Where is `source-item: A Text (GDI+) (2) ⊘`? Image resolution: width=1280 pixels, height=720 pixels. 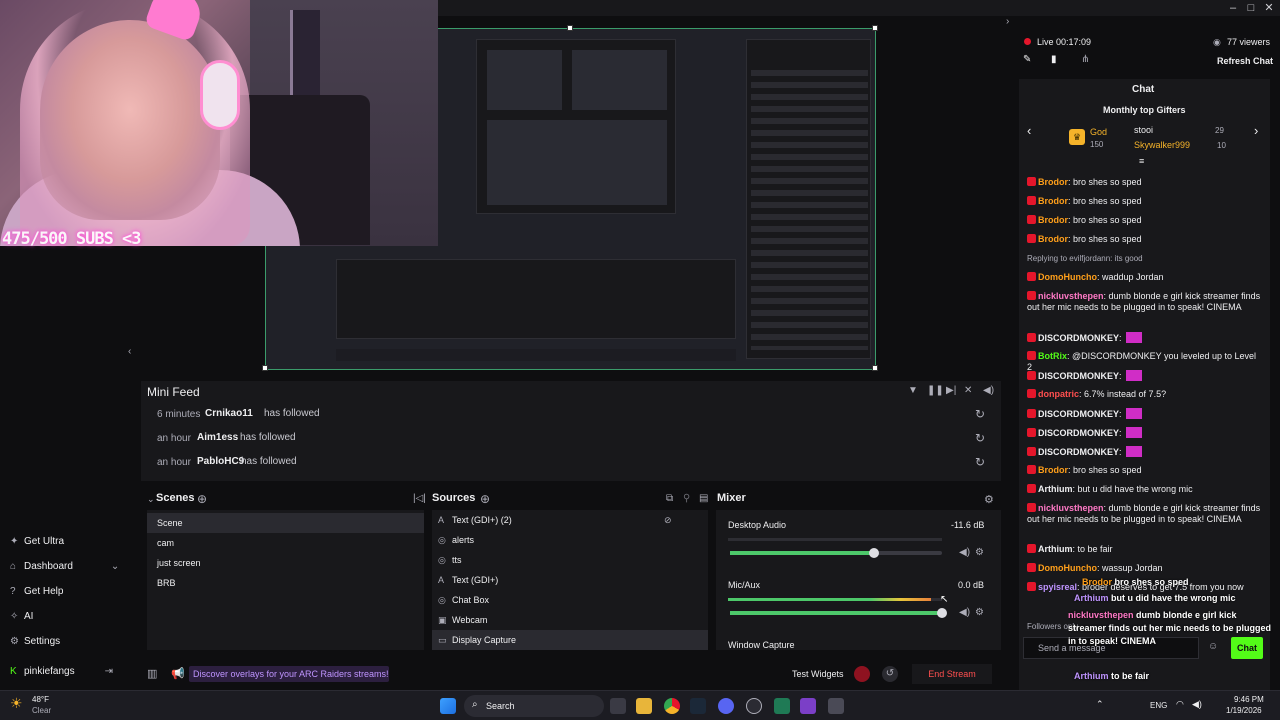 source-item: A Text (GDI+) (2) ⊘ is located at coordinates (570, 520).